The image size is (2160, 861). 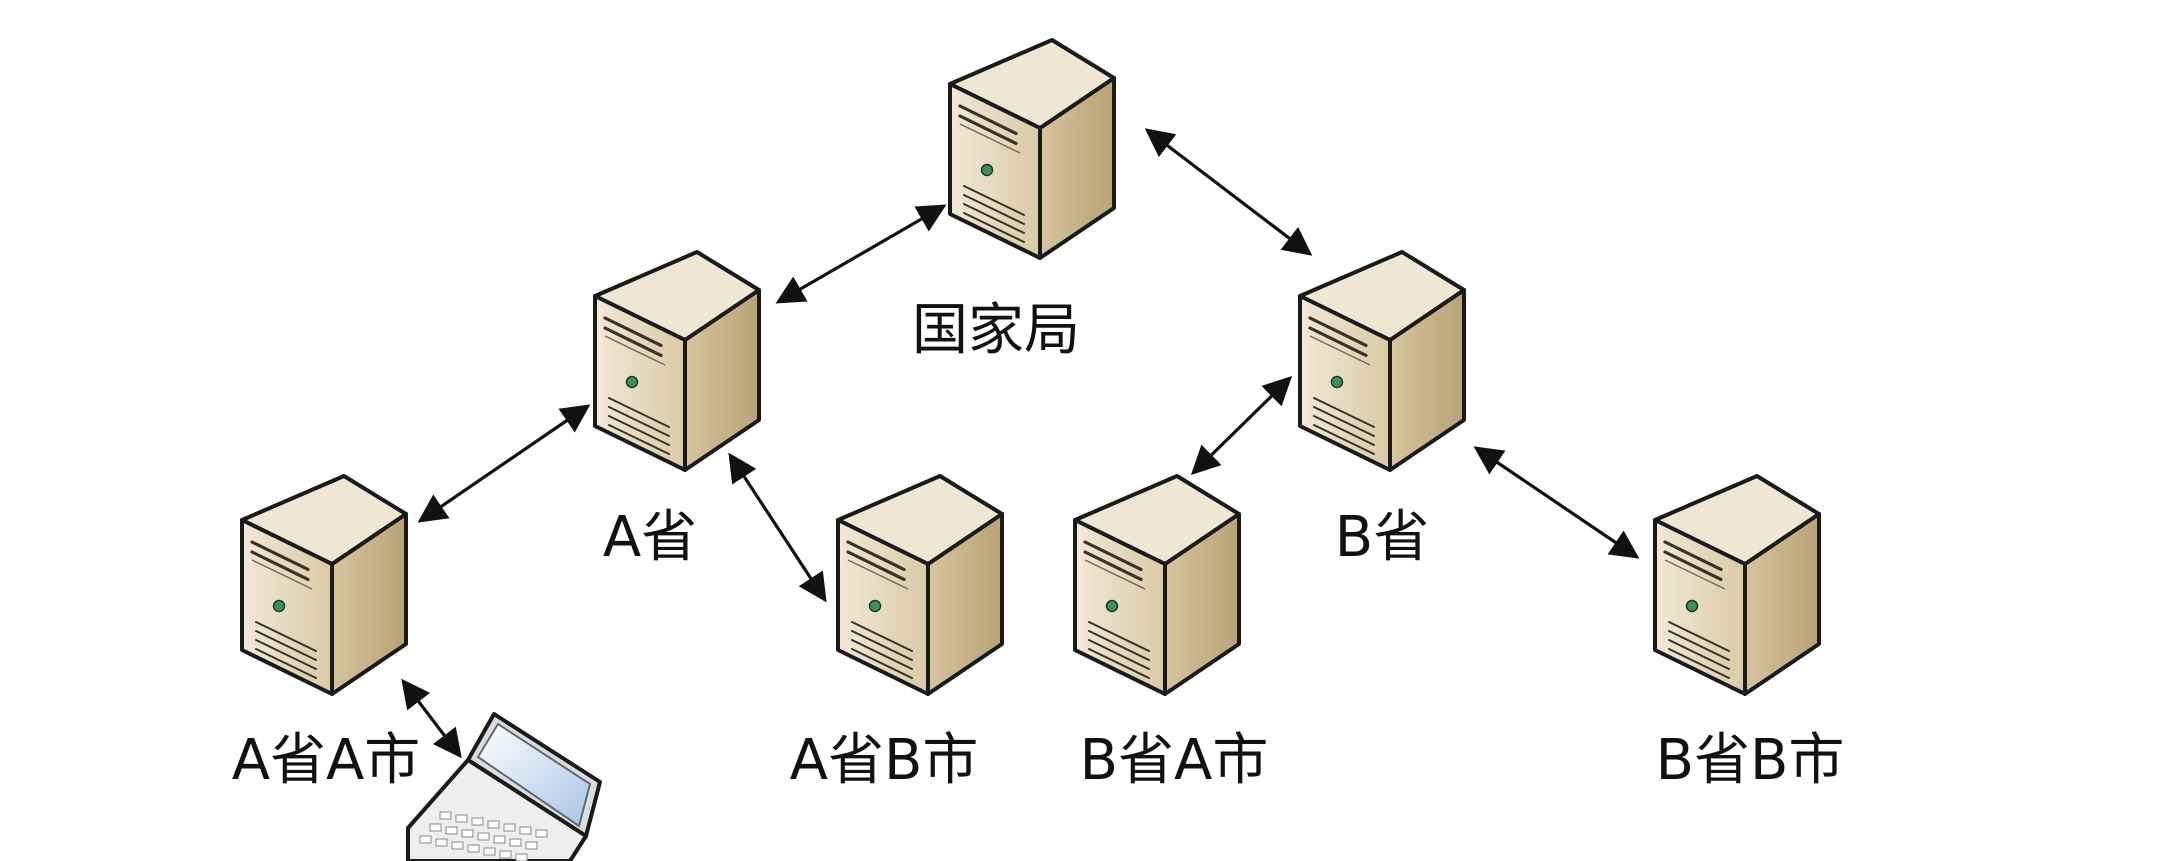 I want to click on node-label-prov-b-city-a: B省A市, so click(x=1174, y=760).